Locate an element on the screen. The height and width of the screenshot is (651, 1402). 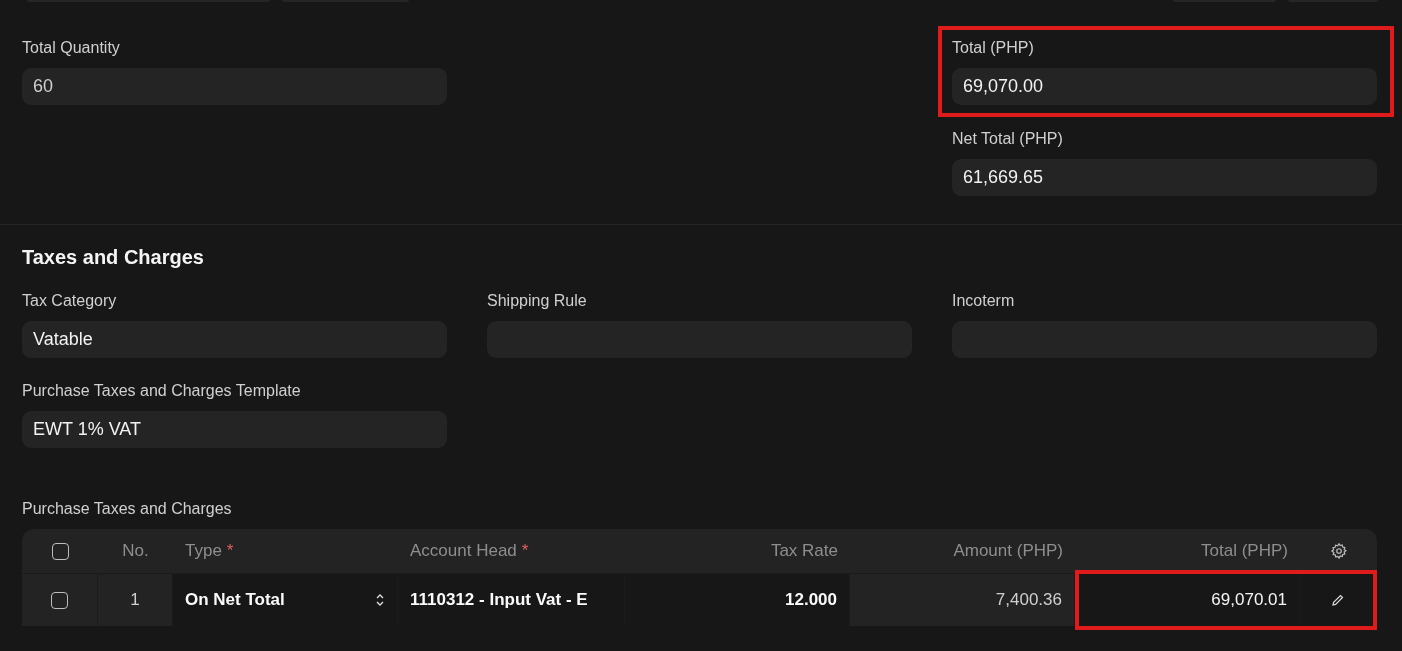
table-label: Purchase Taxes and Charges is located at coordinates (127, 508).